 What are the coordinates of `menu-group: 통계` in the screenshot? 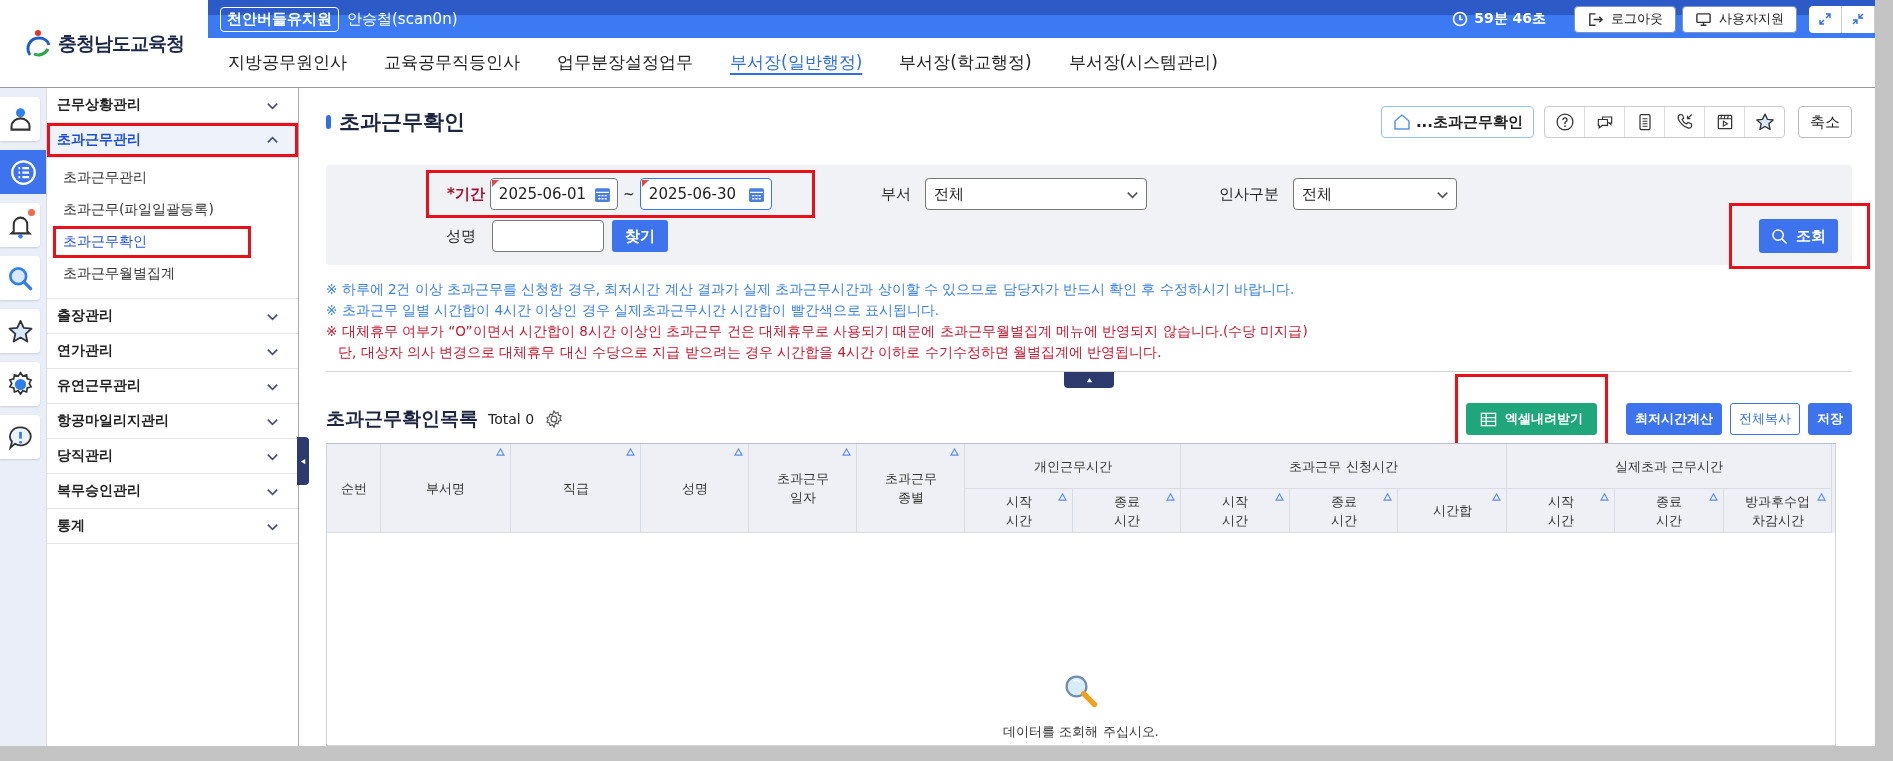 It's located at (172, 526).